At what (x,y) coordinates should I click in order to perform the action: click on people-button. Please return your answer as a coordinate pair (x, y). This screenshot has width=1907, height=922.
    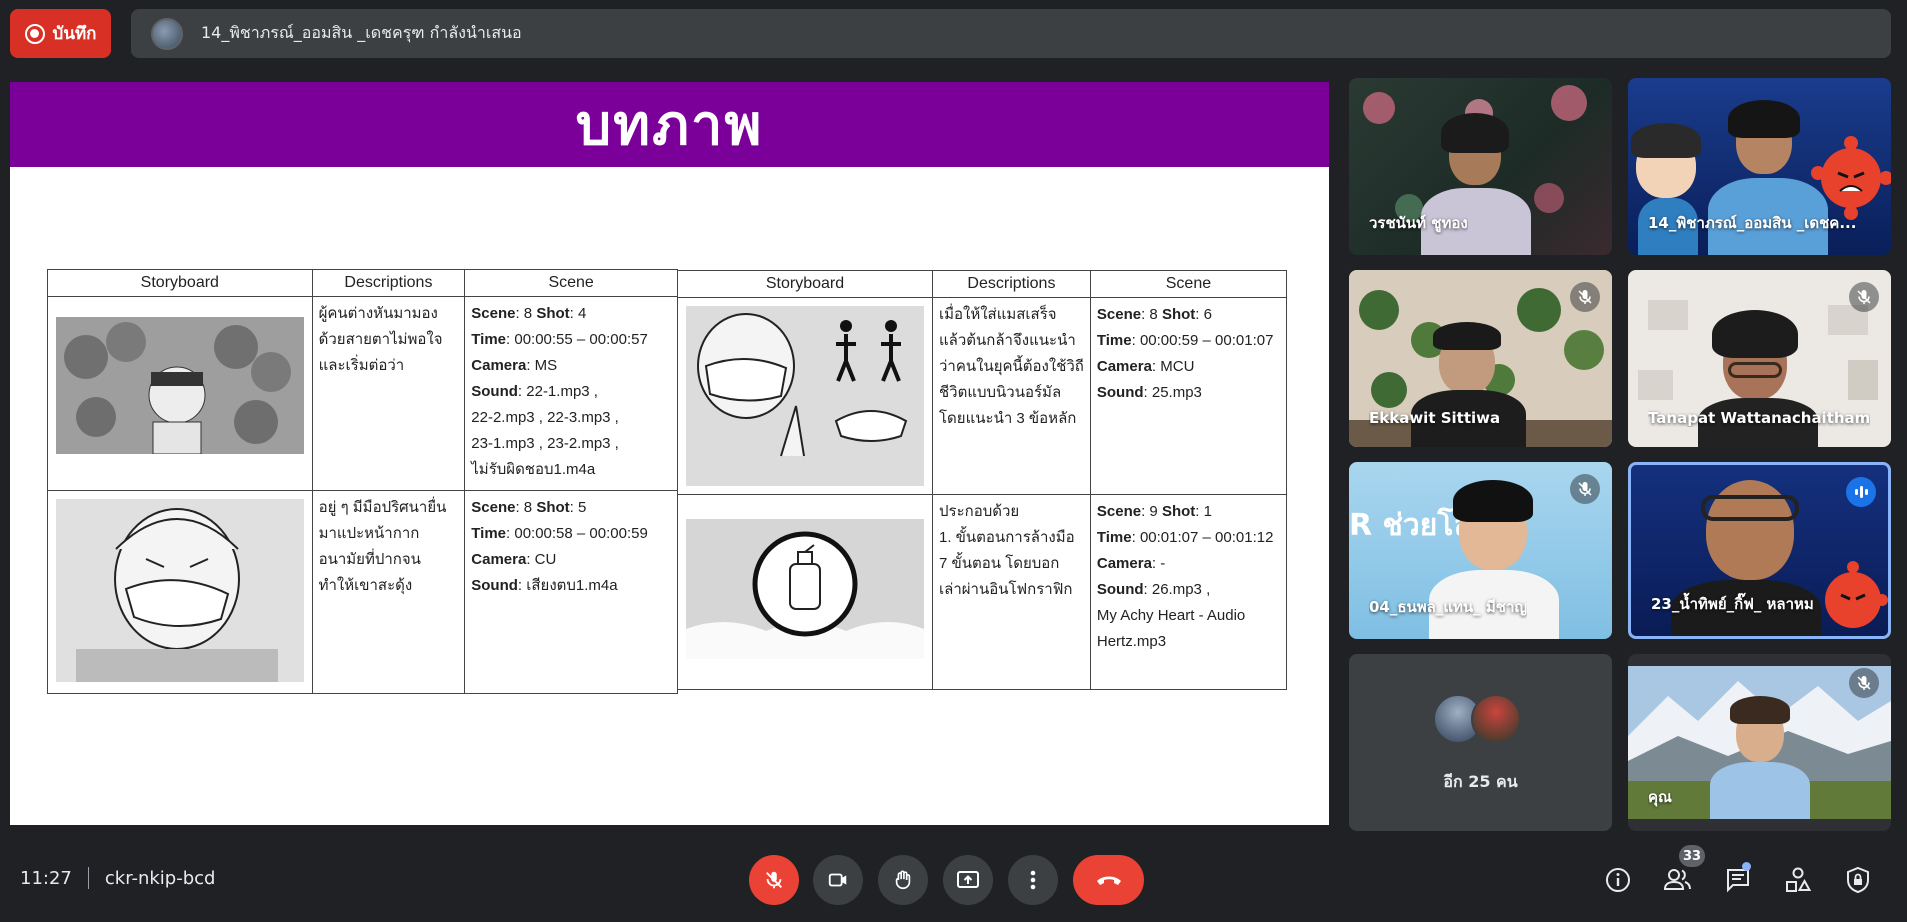
    Looking at the image, I should click on (1678, 880).